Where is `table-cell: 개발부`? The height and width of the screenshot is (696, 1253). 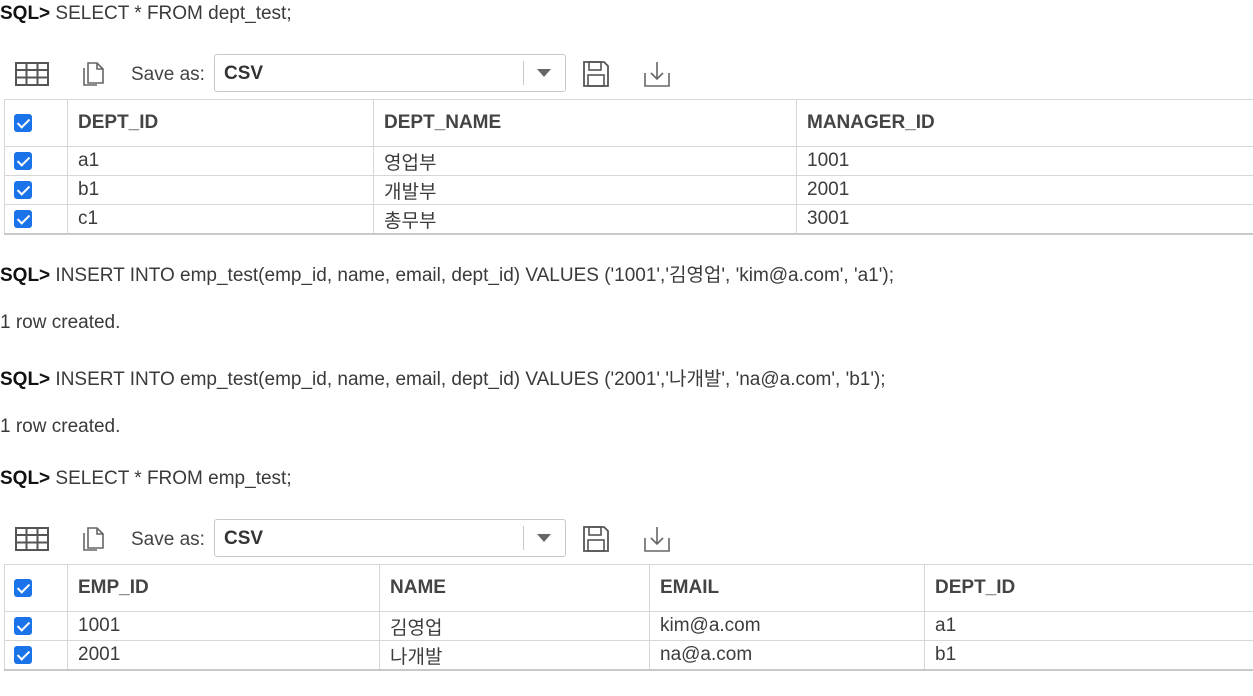 table-cell: 개발부 is located at coordinates (585, 190).